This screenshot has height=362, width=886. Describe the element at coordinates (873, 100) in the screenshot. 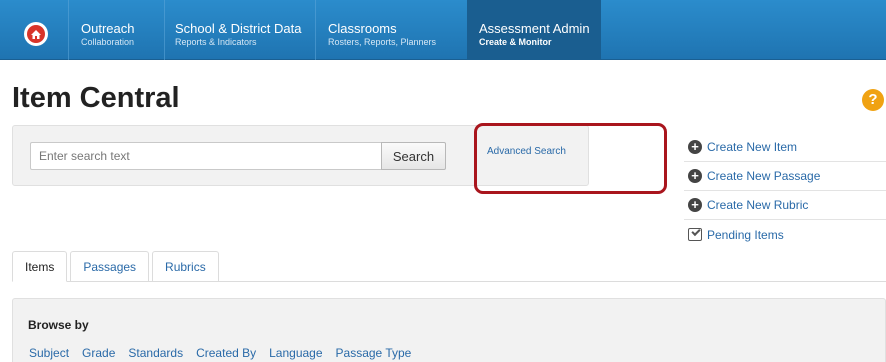

I see `help-icon: ?` at that location.